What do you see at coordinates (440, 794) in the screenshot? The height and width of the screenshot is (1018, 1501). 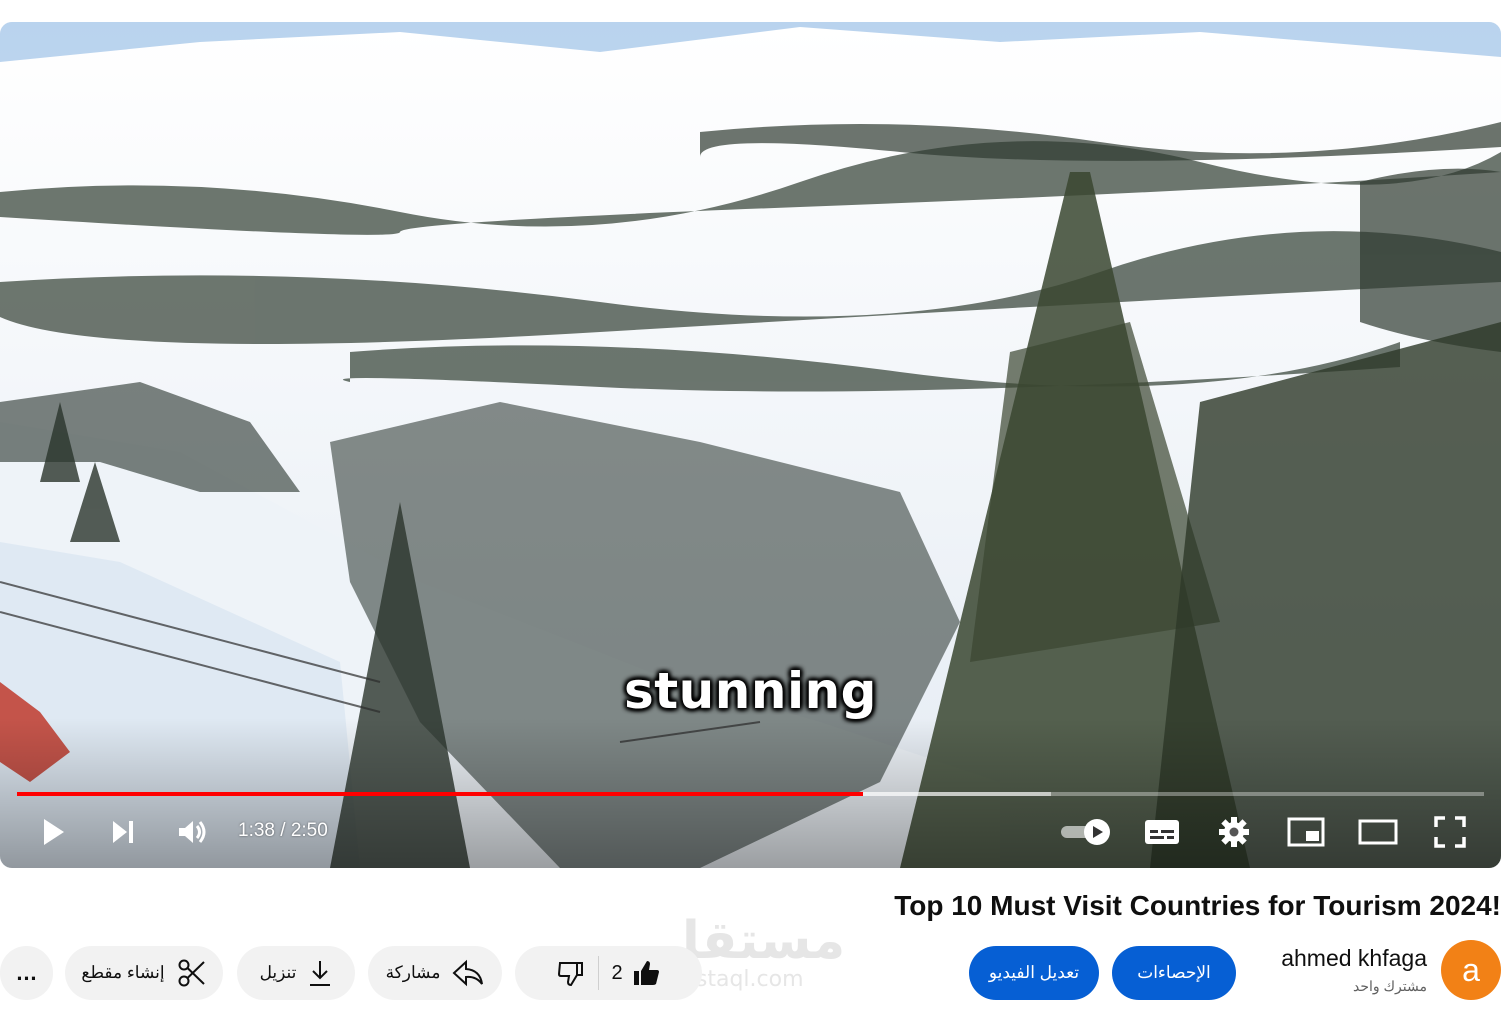 I see `progress-played` at bounding box center [440, 794].